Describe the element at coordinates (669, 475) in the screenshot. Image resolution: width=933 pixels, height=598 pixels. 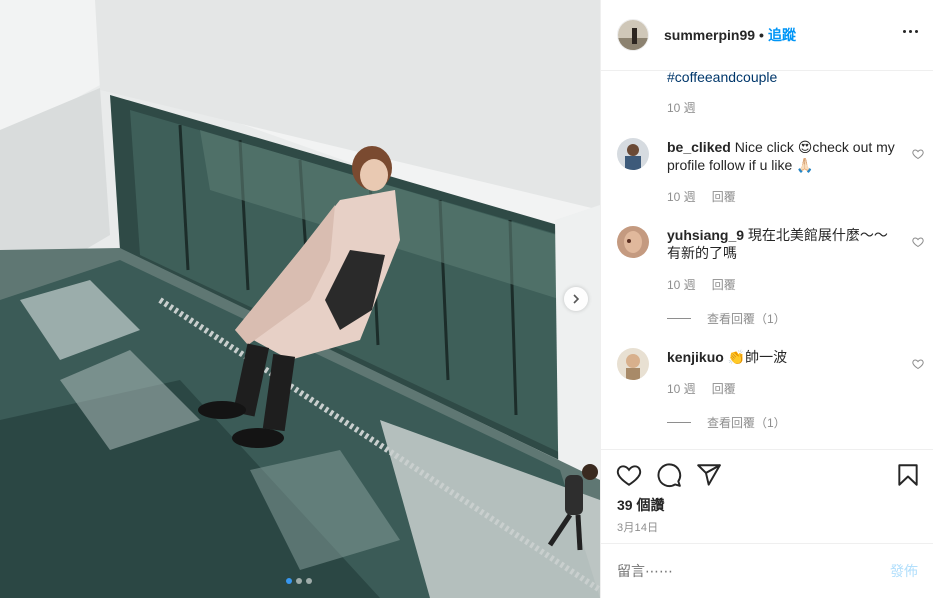
I see `comment-icon` at that location.